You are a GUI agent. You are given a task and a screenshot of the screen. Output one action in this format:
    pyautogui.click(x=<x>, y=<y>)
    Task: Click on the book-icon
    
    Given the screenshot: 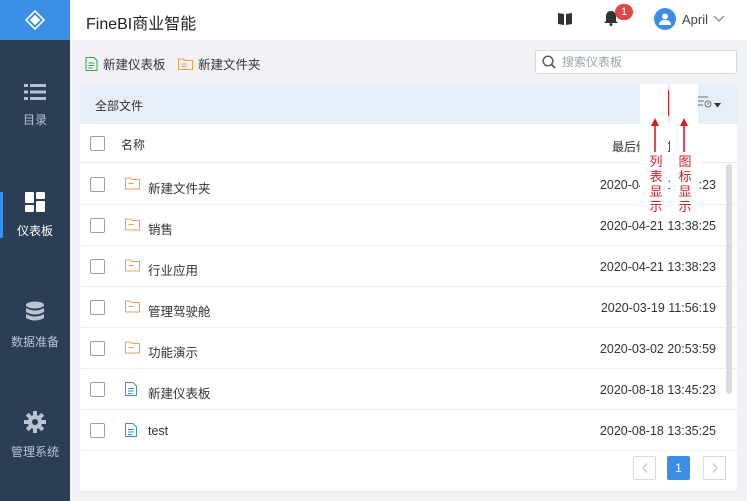 What is the action you would take?
    pyautogui.click(x=565, y=18)
    